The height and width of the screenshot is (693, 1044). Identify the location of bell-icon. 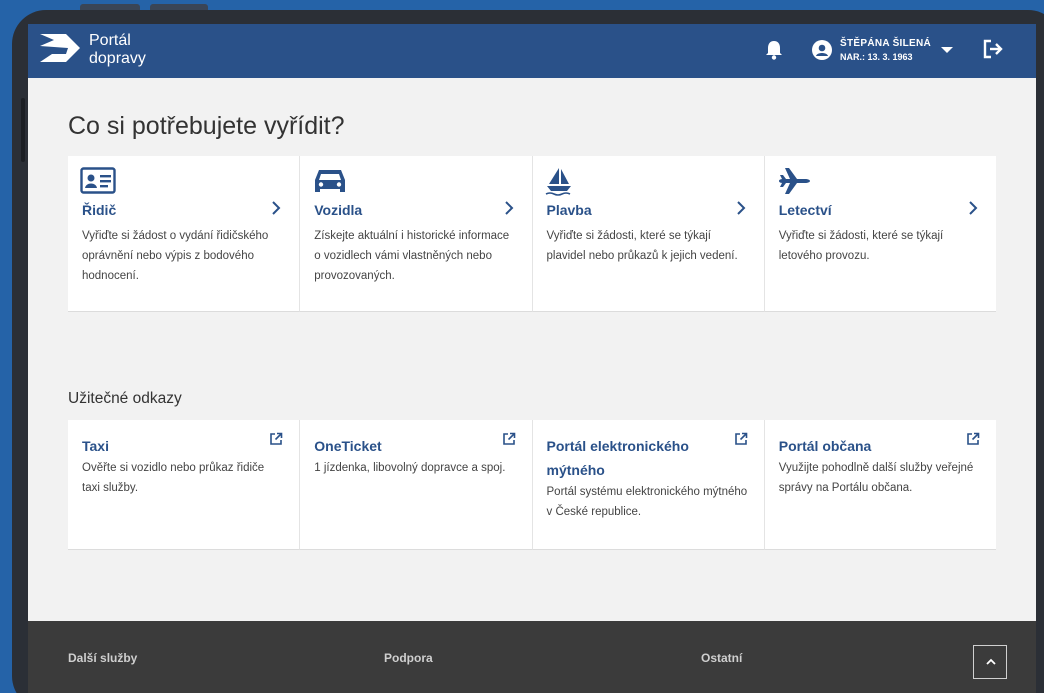
(774, 50).